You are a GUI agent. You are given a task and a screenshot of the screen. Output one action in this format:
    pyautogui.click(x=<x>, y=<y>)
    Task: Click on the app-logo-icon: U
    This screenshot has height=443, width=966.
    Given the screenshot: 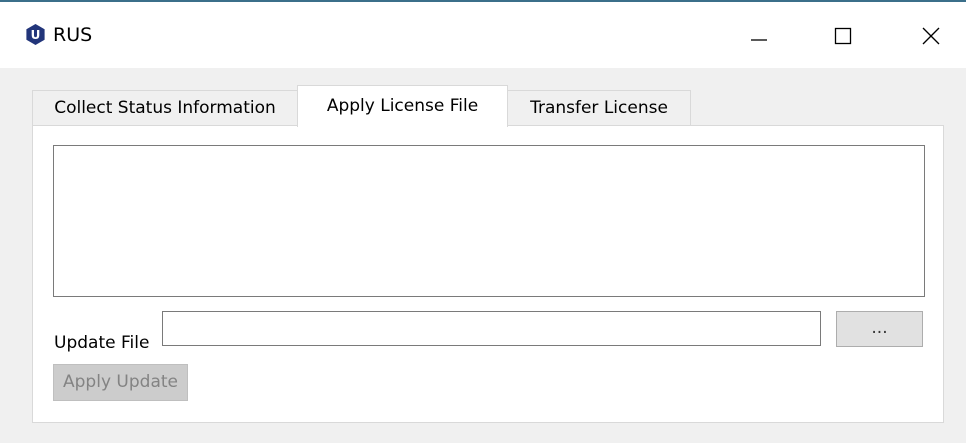 What is the action you would take?
    pyautogui.click(x=35, y=34)
    